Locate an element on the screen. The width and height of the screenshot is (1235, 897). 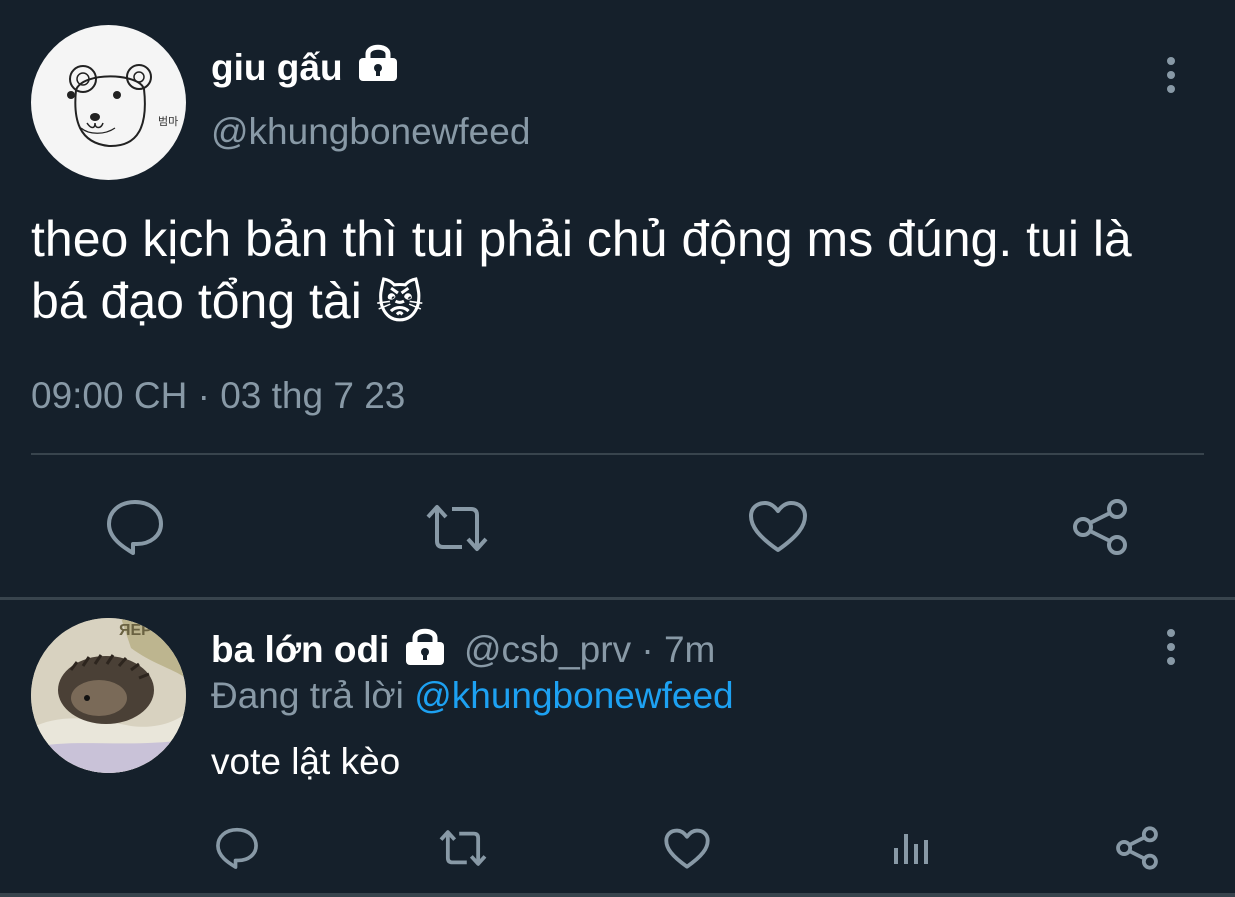
replying-to-handle-link: @khungbonewfeed is located at coordinates (573, 695).